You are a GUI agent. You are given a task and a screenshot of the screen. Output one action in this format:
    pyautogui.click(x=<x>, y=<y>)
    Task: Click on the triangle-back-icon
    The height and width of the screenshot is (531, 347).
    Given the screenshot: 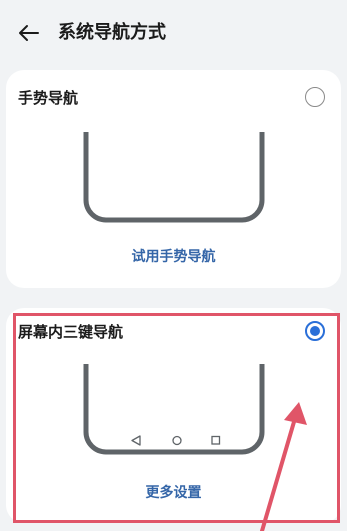 What is the action you would take?
    pyautogui.click(x=136, y=440)
    